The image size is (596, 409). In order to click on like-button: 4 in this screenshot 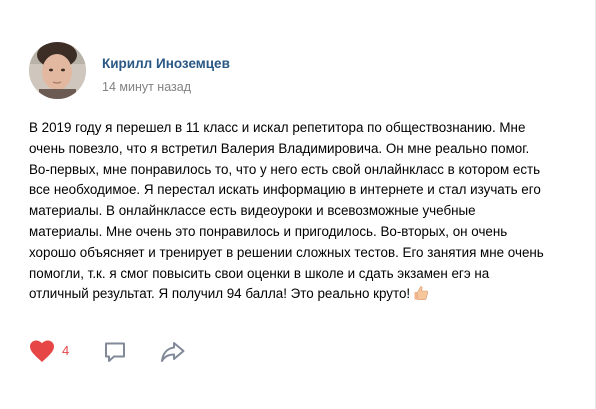, I will do `click(55, 351)`.